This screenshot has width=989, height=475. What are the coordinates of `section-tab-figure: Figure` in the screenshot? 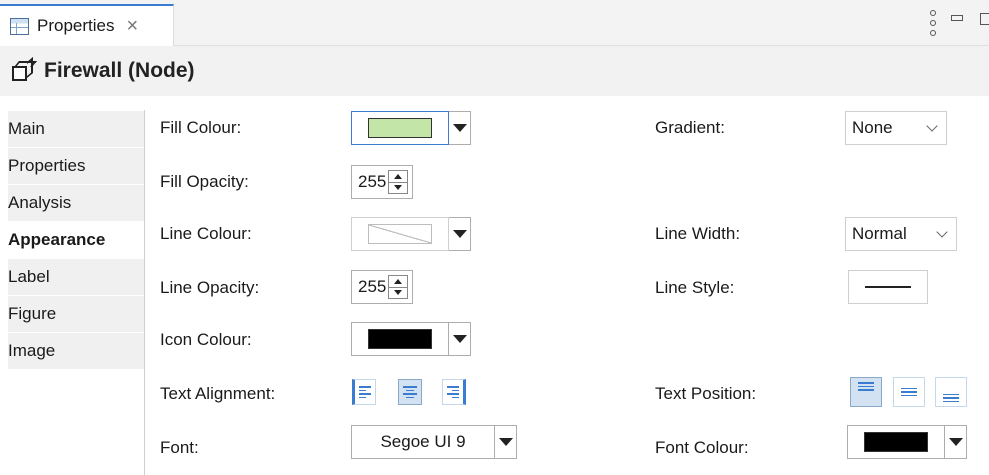 It's located at (76, 314).